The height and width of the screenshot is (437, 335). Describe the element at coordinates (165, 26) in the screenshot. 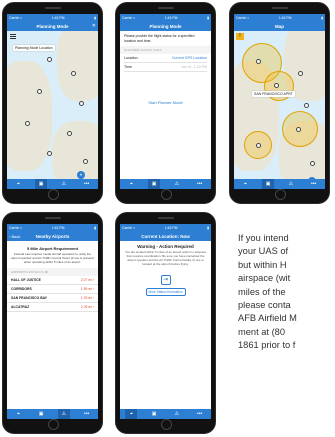

I see `nav-bar: Planning Mode` at that location.